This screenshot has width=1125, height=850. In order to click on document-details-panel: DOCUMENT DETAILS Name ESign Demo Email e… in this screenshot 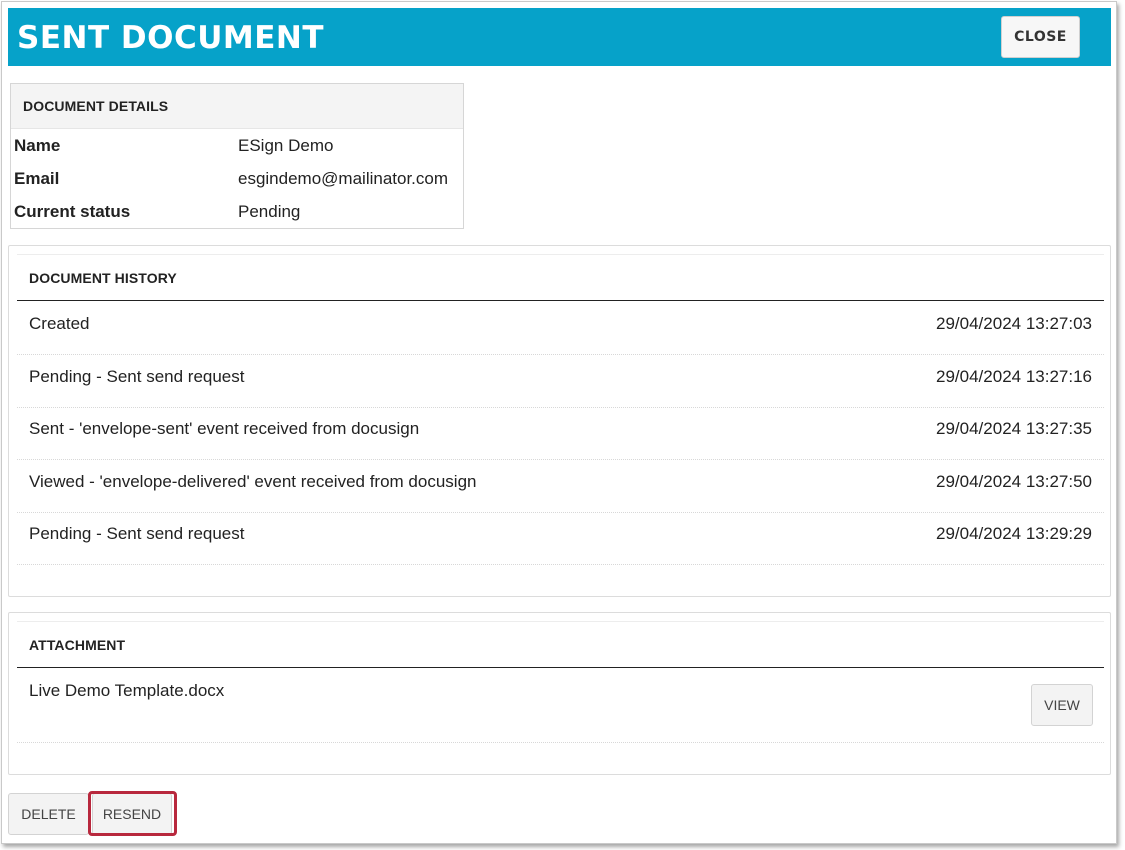, I will do `click(237, 156)`.